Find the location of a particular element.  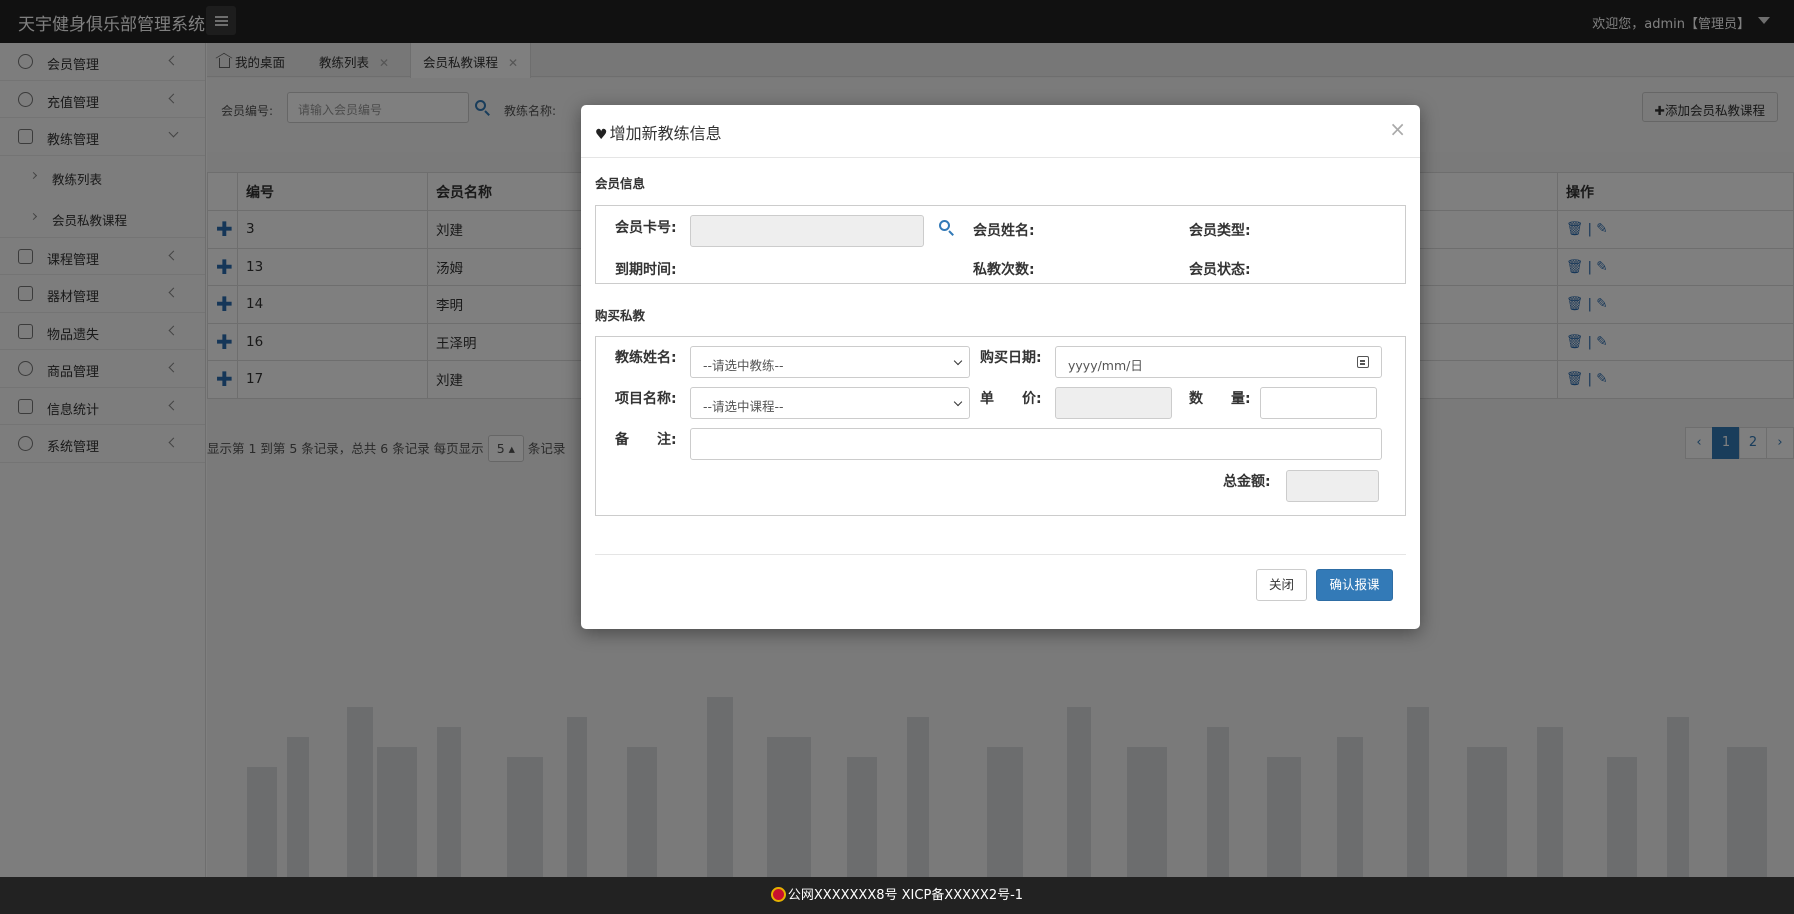

total-amount-label: 总金额: is located at coordinates (1247, 482).